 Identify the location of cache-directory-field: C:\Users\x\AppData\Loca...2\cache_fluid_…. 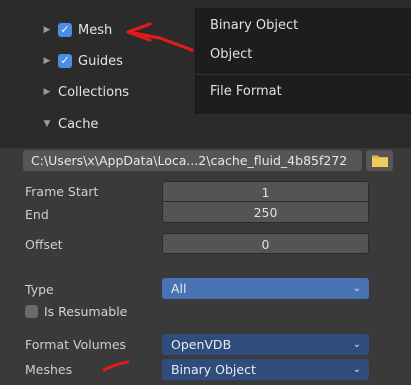
(192, 160).